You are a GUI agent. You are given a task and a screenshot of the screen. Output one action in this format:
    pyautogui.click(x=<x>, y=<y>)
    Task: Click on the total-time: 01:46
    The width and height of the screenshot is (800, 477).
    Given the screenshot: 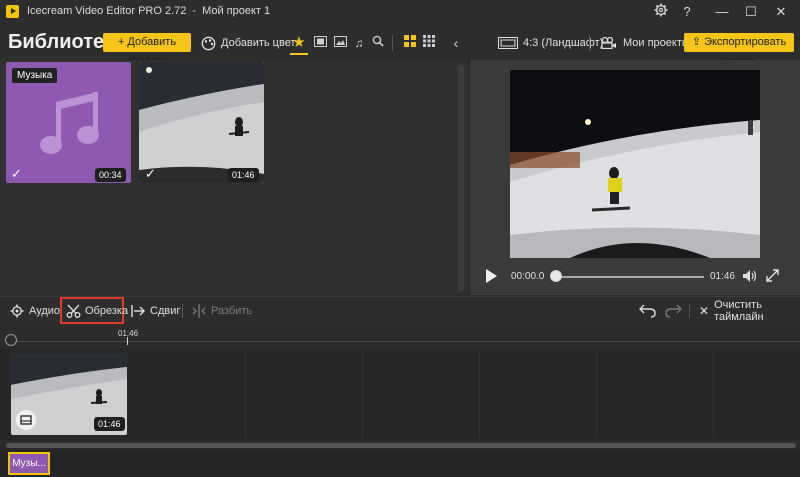 What is the action you would take?
    pyautogui.click(x=723, y=276)
    